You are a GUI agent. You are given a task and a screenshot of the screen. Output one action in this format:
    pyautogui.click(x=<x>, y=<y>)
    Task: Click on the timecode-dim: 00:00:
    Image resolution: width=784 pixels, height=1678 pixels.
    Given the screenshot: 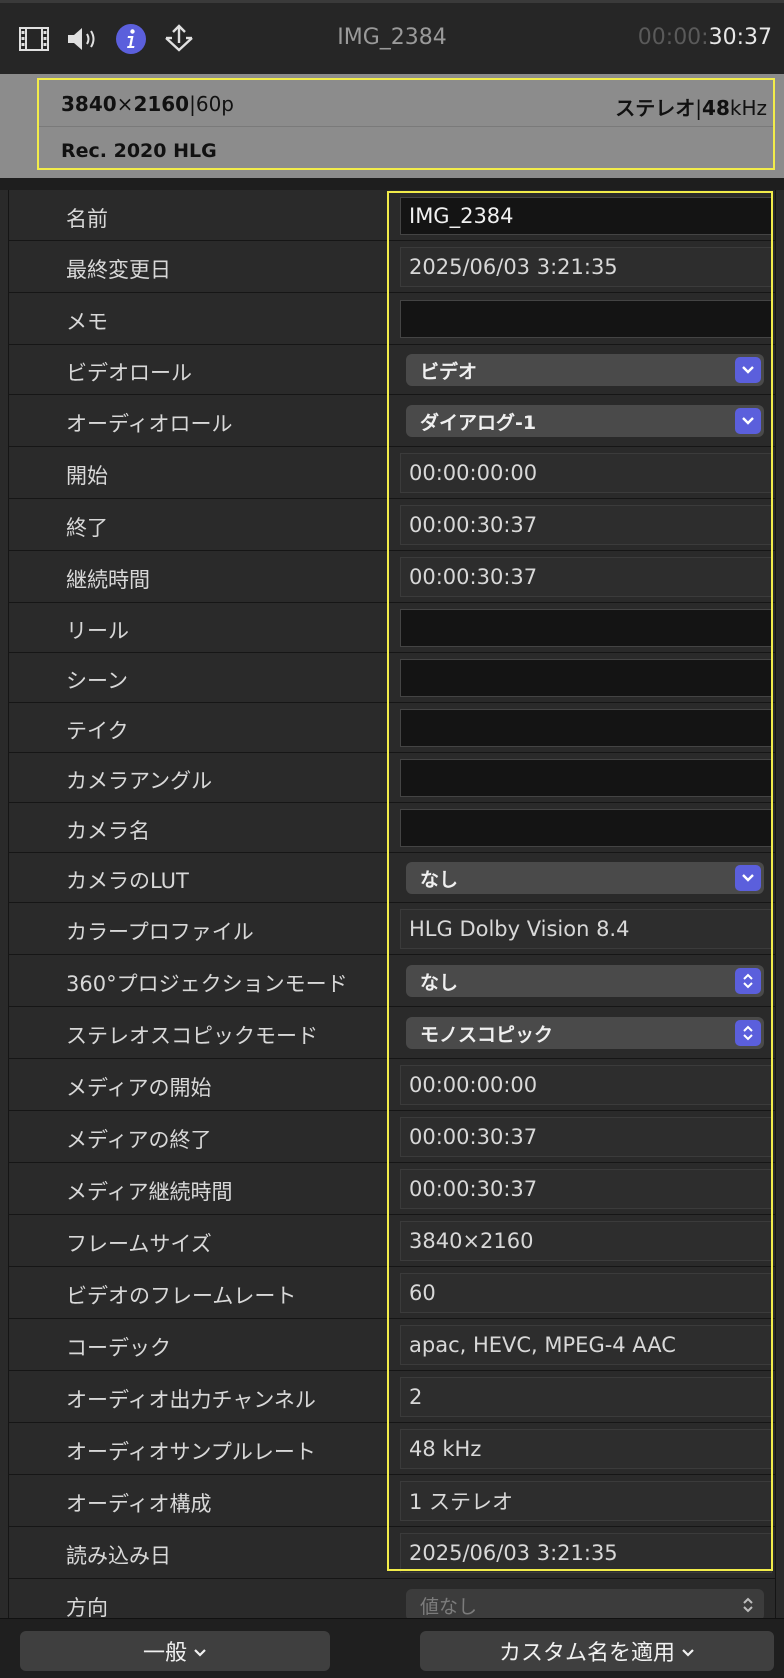 What is the action you would take?
    pyautogui.click(x=673, y=37)
    